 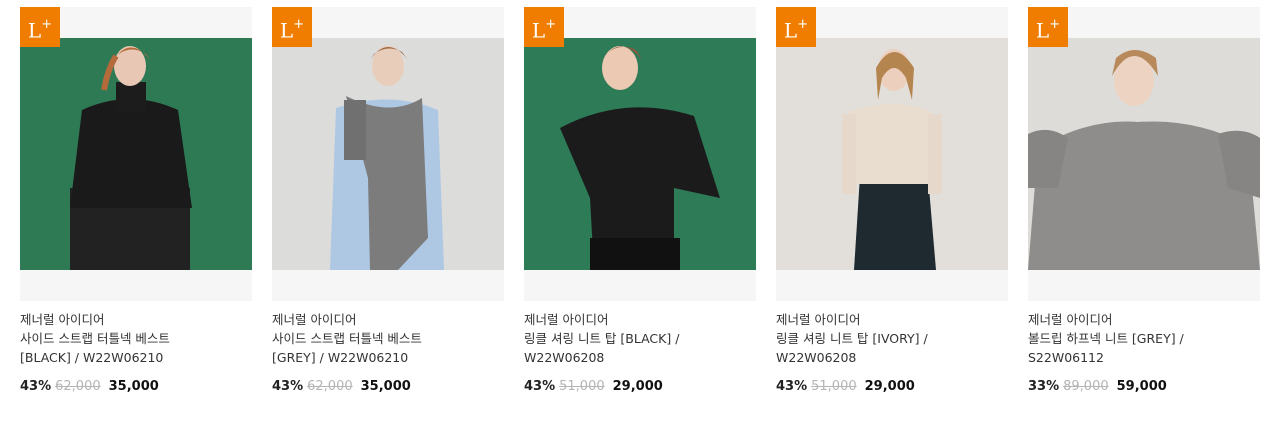 I want to click on sale-price: 59,000, so click(x=1141, y=386).